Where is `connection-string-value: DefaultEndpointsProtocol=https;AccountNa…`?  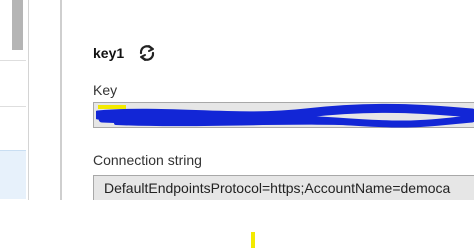
connection-string-value: DefaultEndpointsProtocol=https;AccountNa… is located at coordinates (277, 188).